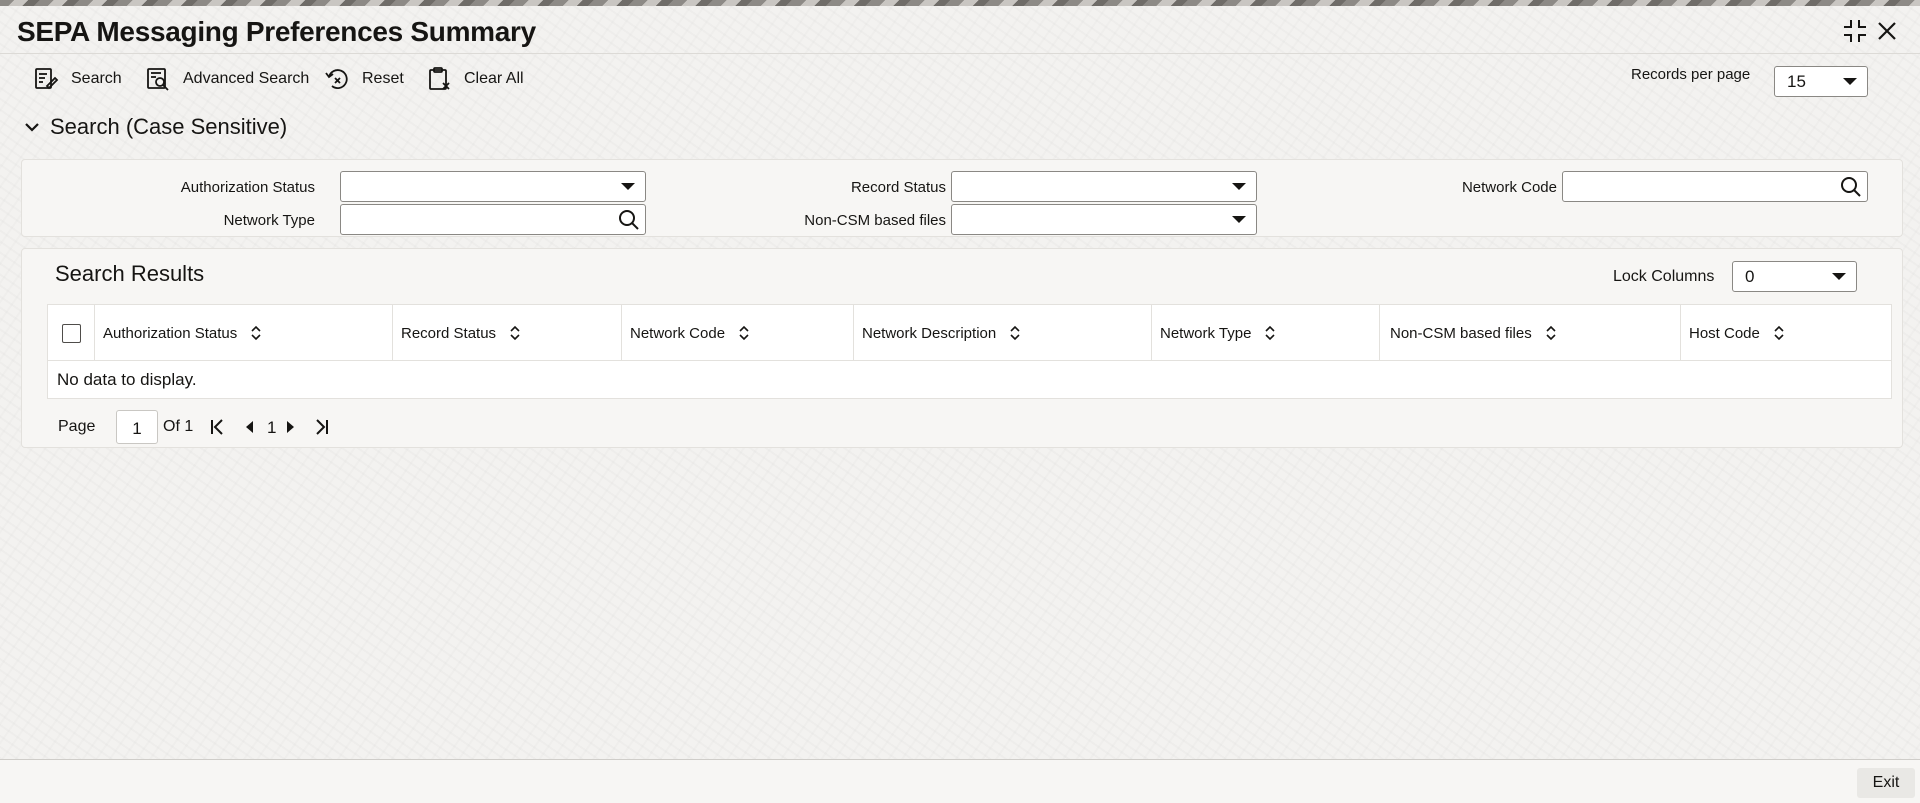 The height and width of the screenshot is (803, 1920). Describe the element at coordinates (1664, 276) in the screenshot. I see `lock-columns-label: Lock Columns` at that location.